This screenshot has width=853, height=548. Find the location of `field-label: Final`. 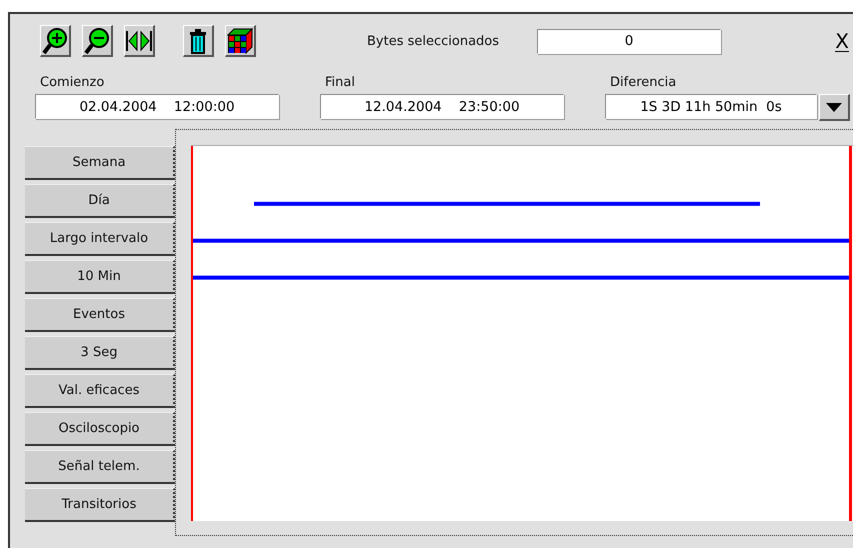

field-label: Final is located at coordinates (340, 82).